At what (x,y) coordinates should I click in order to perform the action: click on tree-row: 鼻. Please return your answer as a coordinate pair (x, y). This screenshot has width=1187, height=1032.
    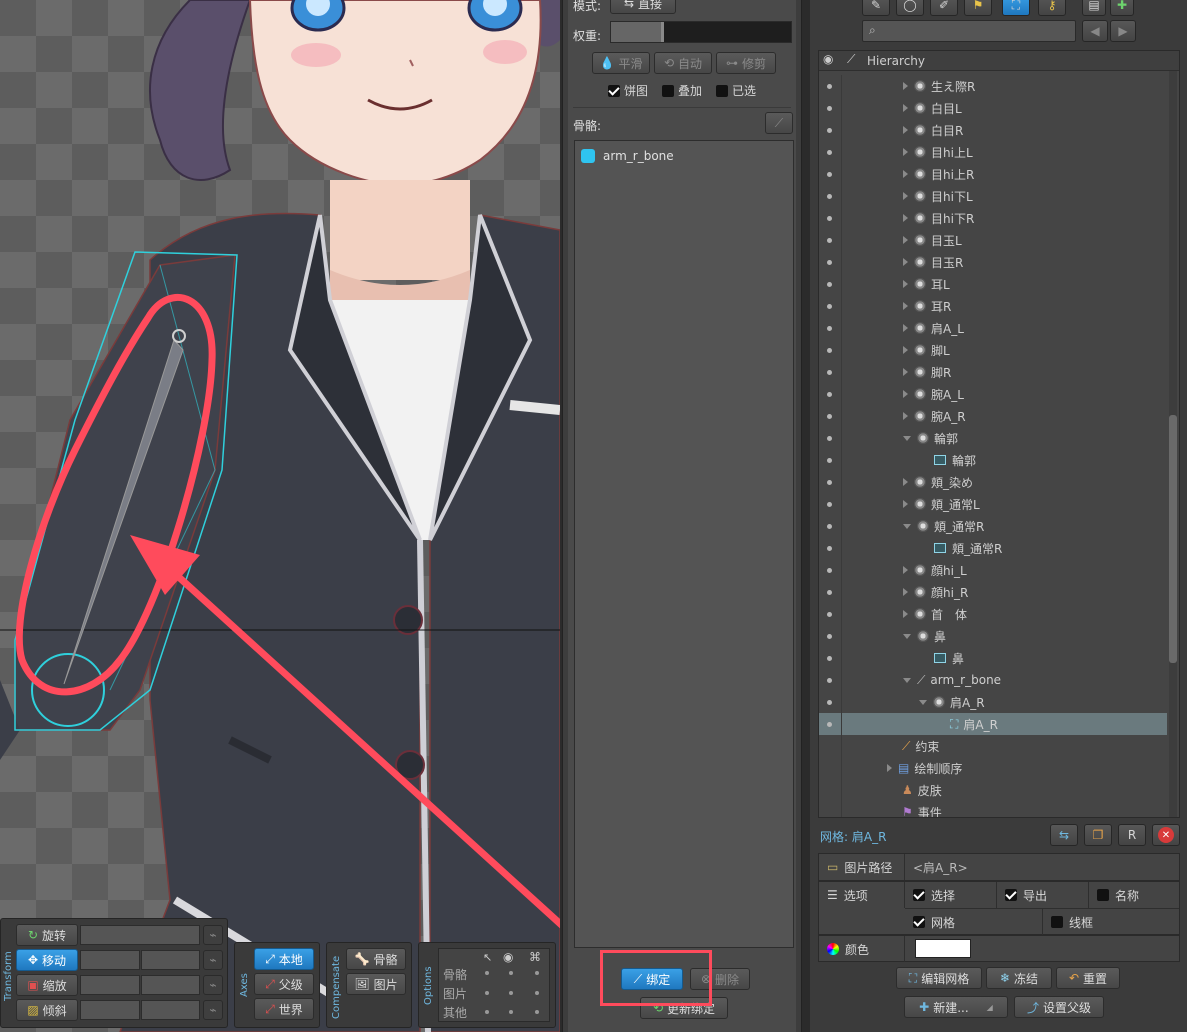
    Looking at the image, I should click on (993, 636).